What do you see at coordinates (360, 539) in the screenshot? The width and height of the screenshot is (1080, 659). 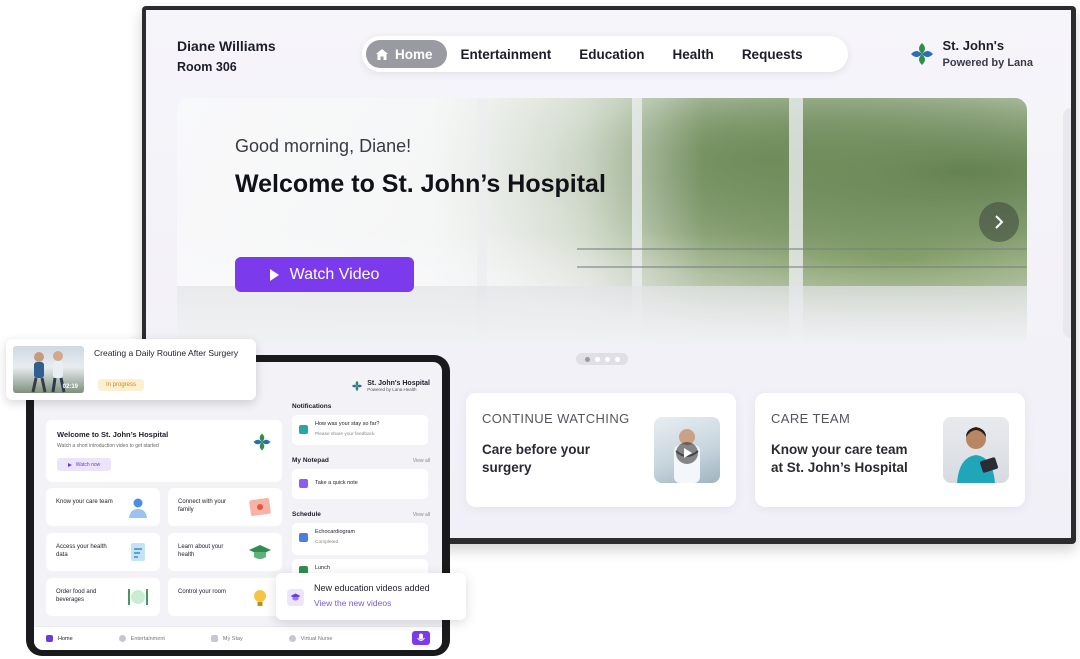 I see `schedule-item: Echocardiogram Completed` at bounding box center [360, 539].